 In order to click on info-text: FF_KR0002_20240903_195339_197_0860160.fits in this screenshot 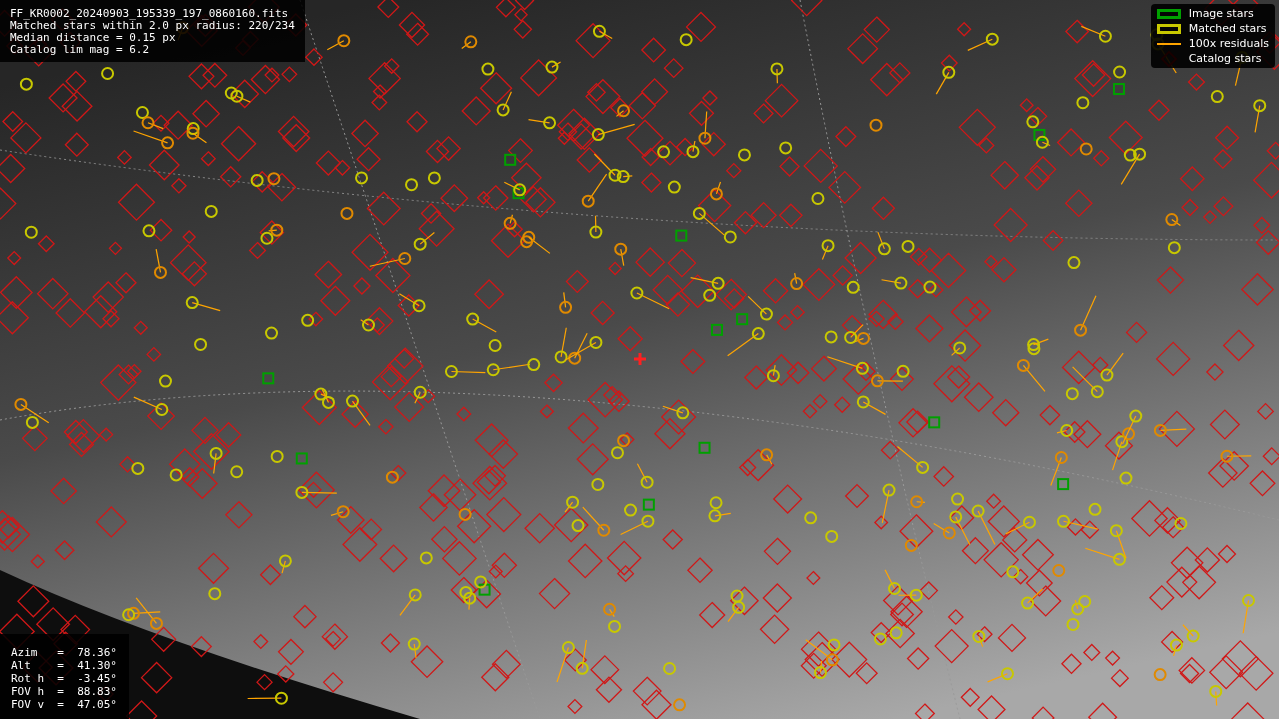, I will do `click(150, 14)`.